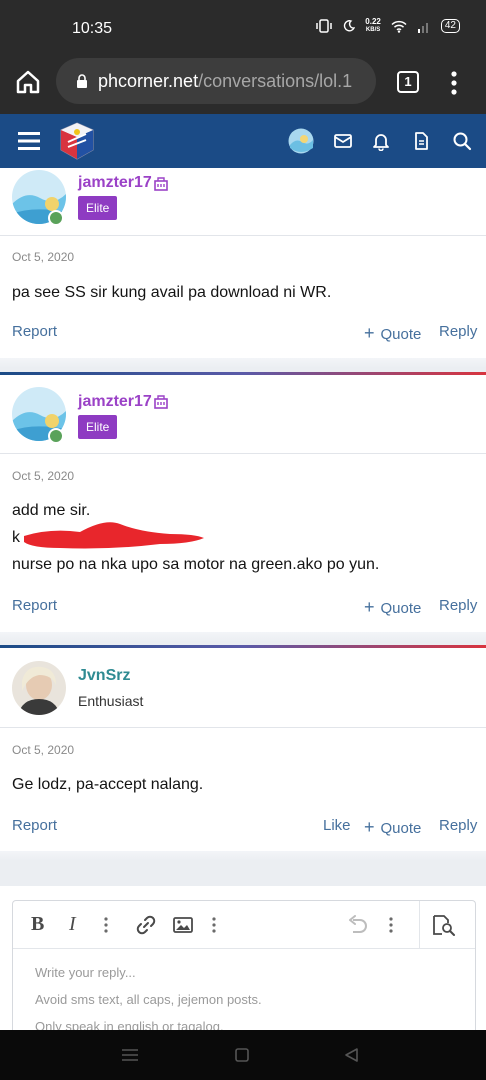  Describe the element at coordinates (37, 924) in the screenshot. I see `bold-icon: B` at that location.